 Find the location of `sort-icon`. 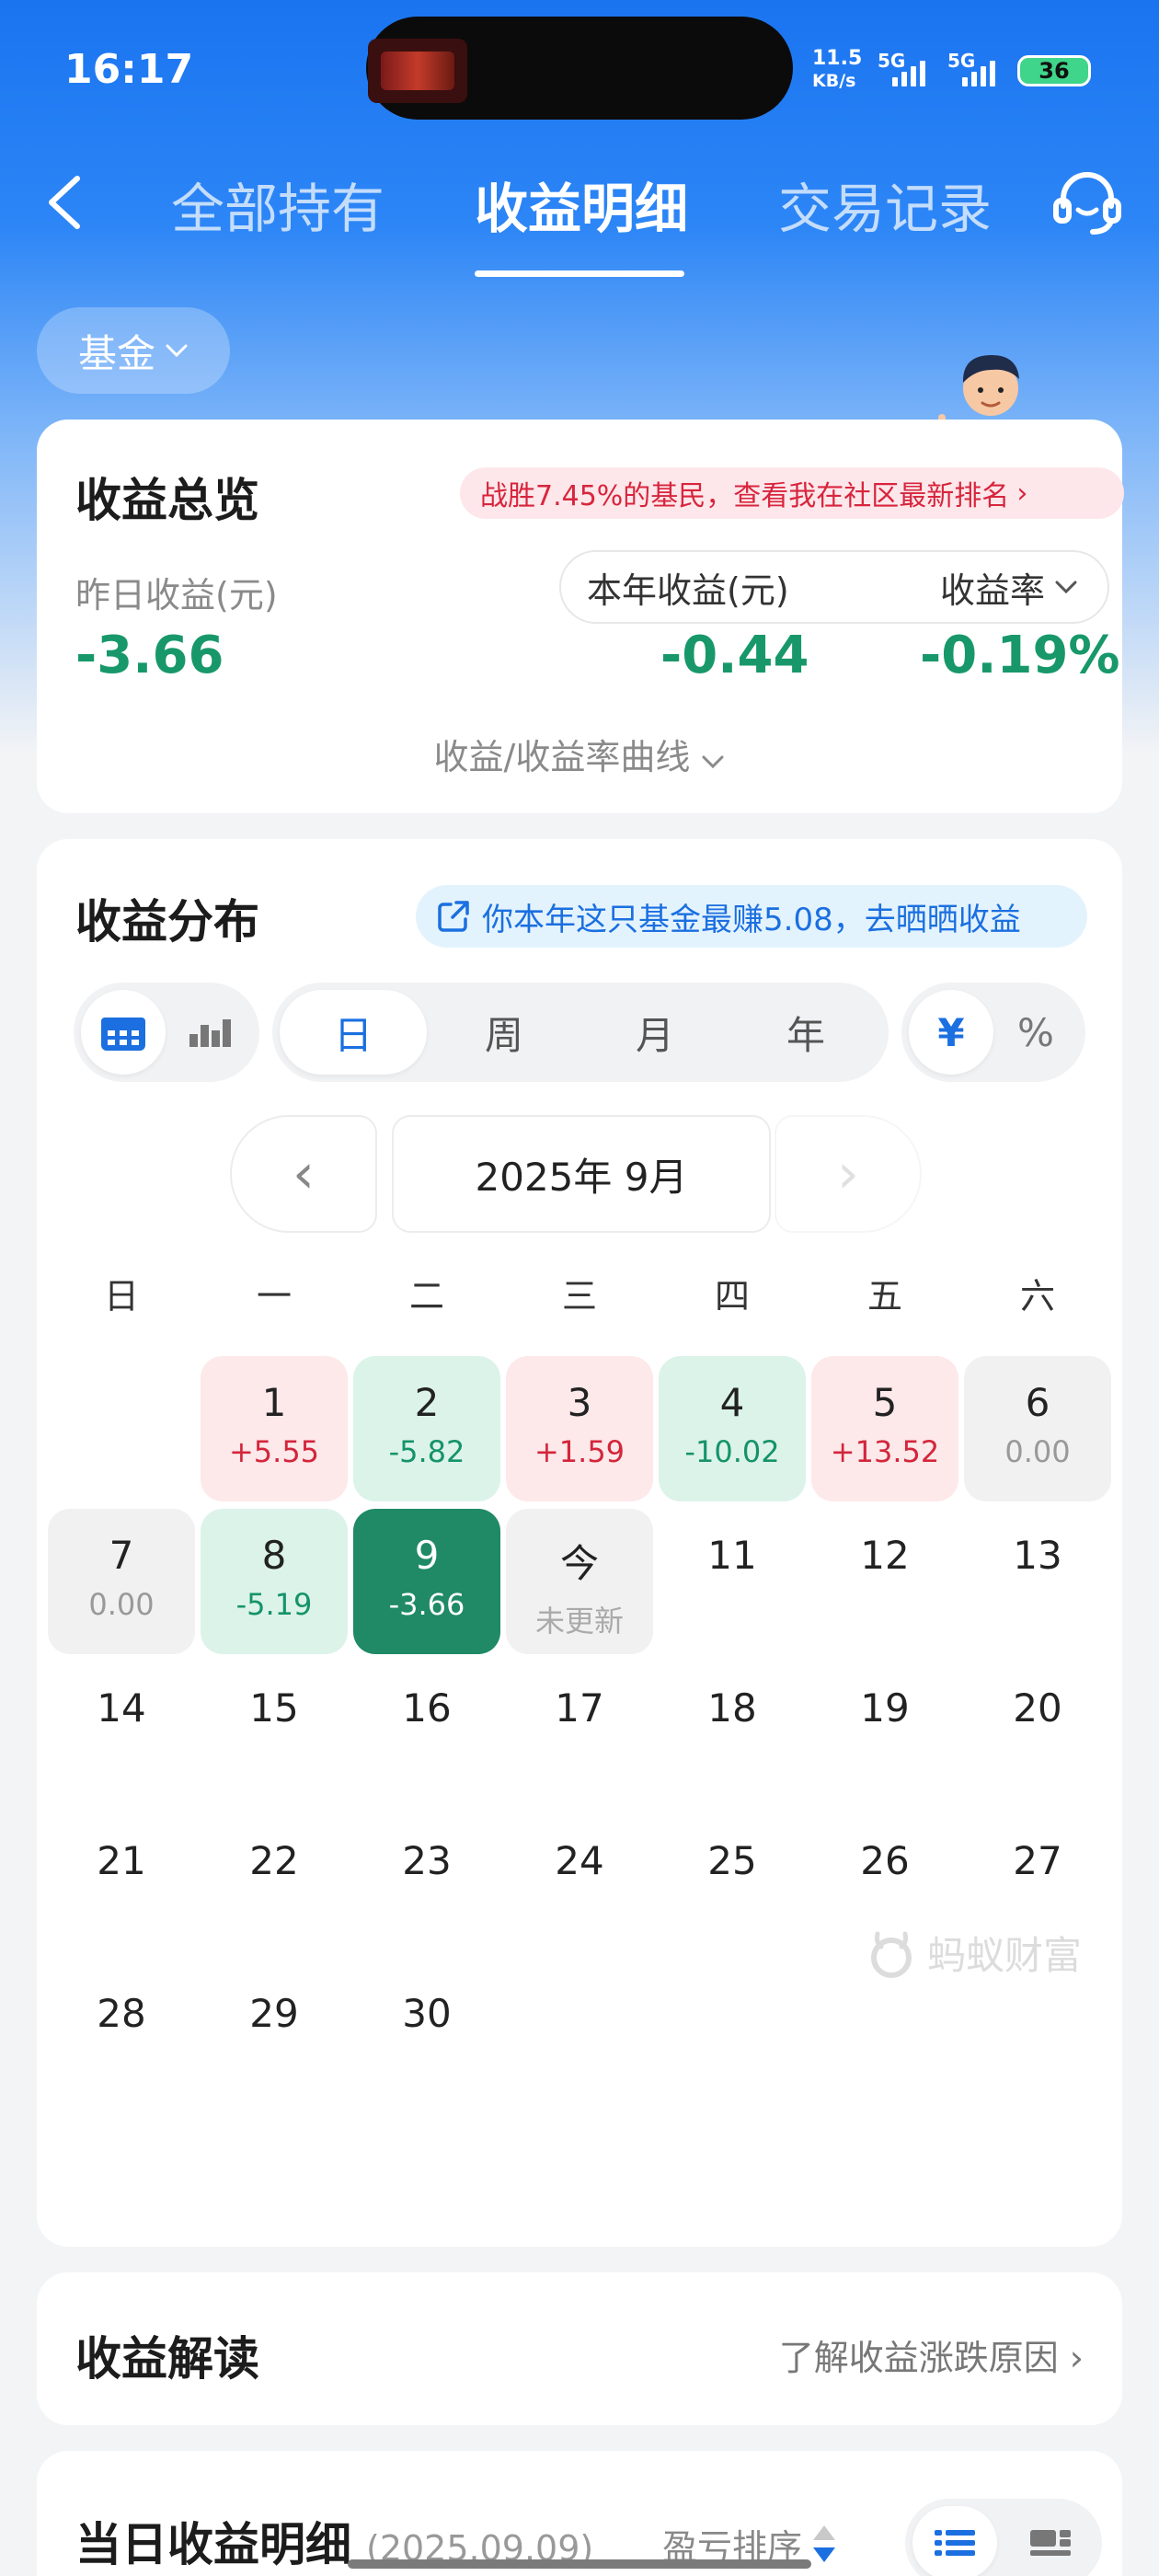

sort-icon is located at coordinates (824, 2543).